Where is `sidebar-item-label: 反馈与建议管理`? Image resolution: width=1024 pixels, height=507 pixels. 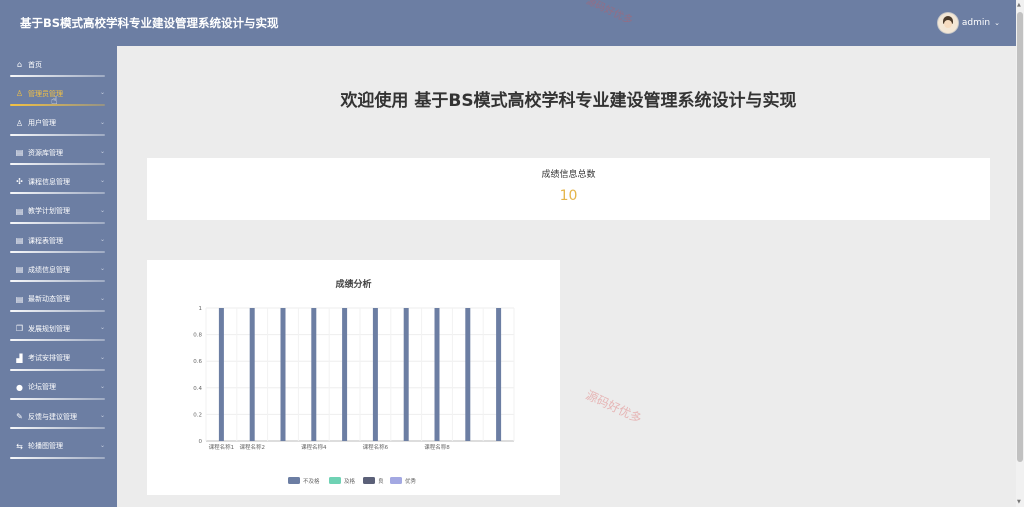 sidebar-item-label: 反馈与建议管理 is located at coordinates (52, 416).